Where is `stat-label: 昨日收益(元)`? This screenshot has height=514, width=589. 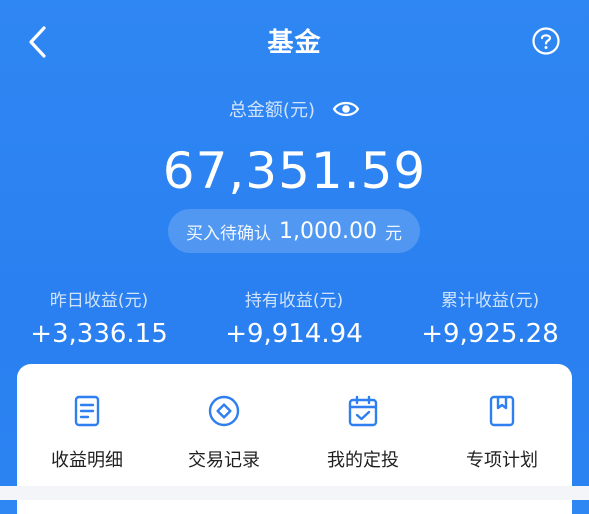 stat-label: 昨日收益(元) is located at coordinates (99, 301).